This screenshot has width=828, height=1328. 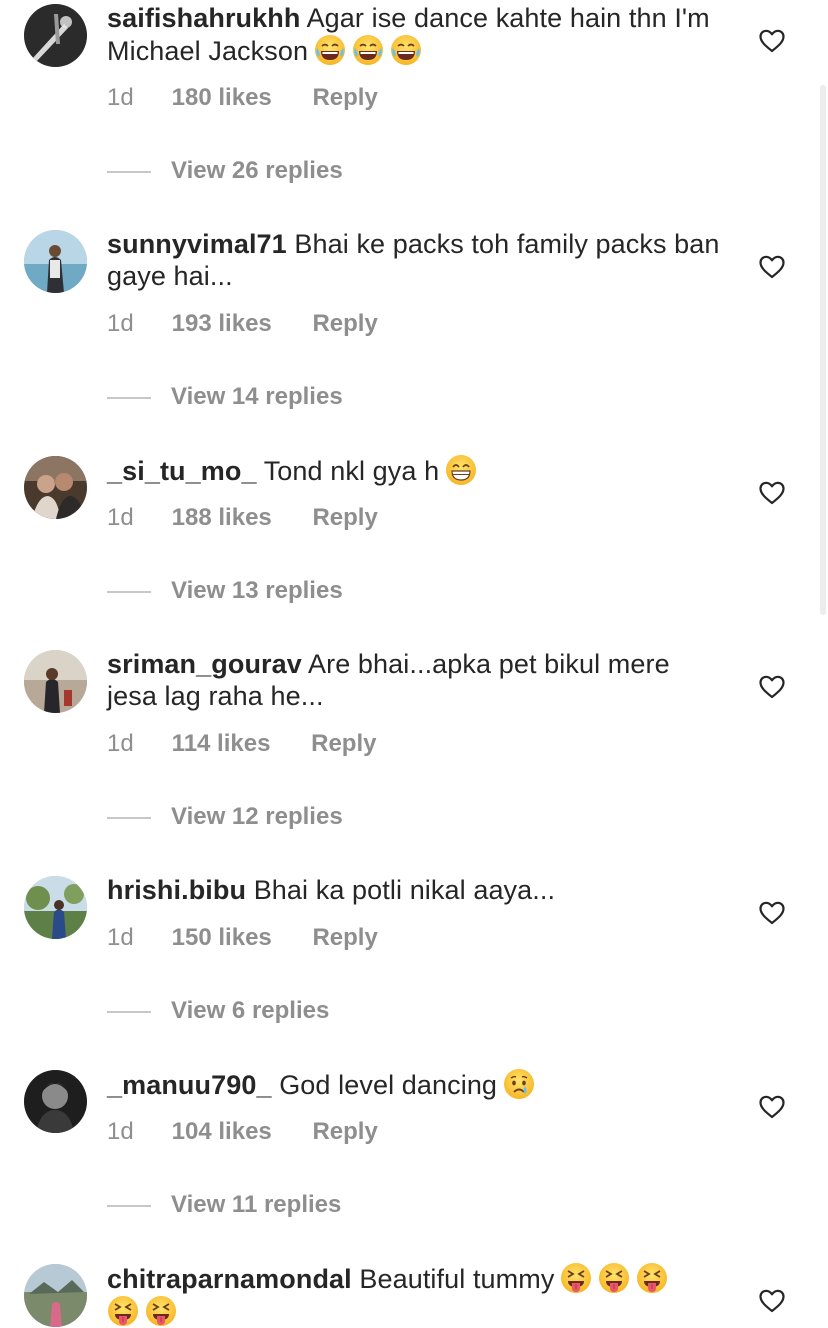 I want to click on comment-body: Tond nkl gya h, so click(x=351, y=471).